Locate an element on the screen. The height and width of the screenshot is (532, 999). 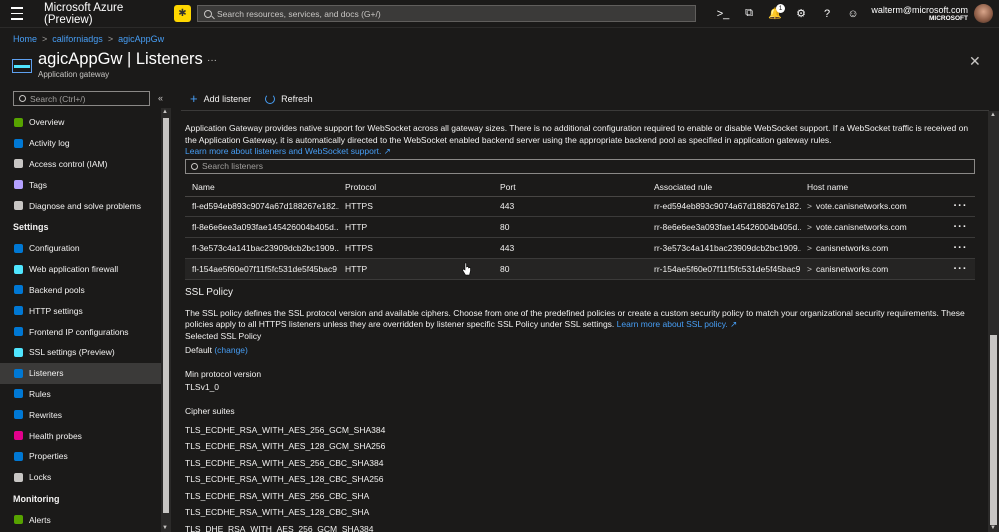
sidebar-item-backend-pools: Backend pools is located at coordinates (80, 290).